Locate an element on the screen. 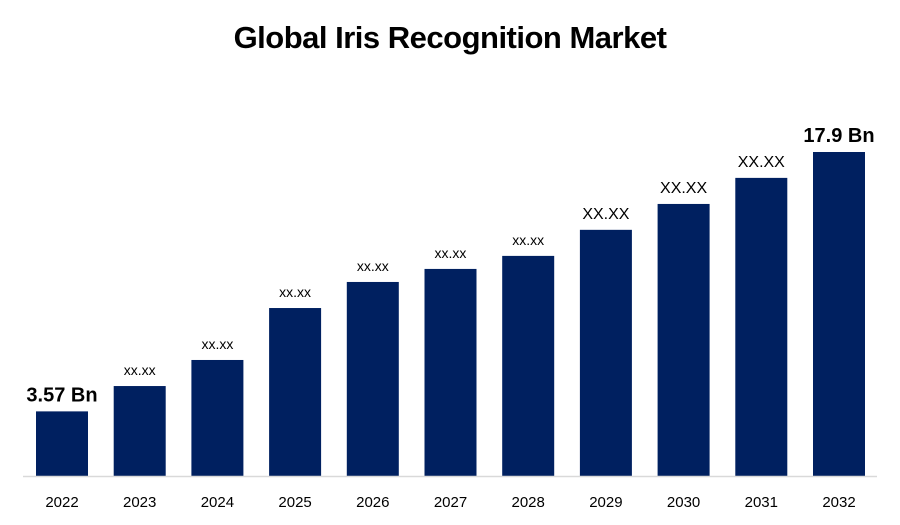 This screenshot has width=900, height=525. data-label-2025: xx.xx is located at coordinates (295, 292).